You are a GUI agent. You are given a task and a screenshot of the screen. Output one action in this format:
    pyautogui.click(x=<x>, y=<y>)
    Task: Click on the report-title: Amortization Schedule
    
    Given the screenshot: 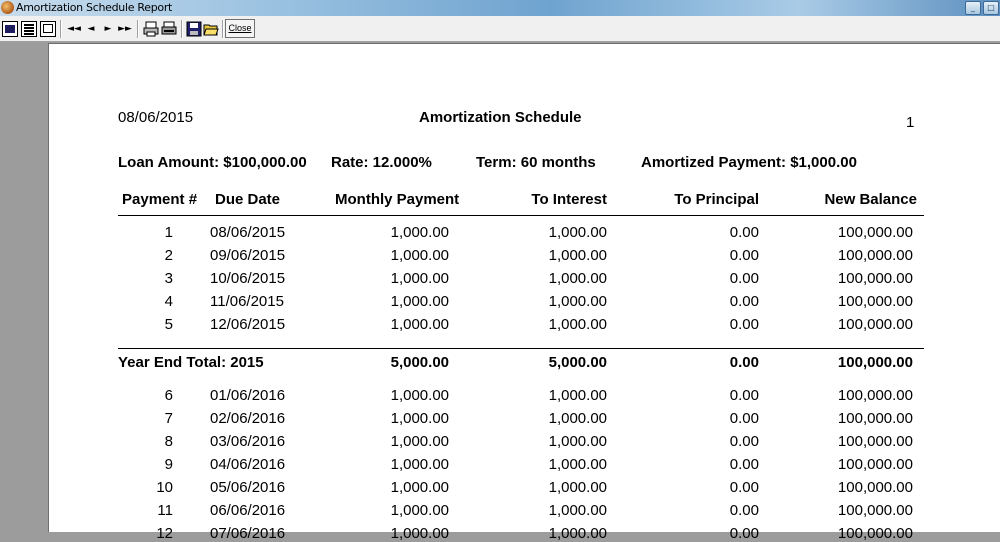 What is the action you would take?
    pyautogui.click(x=500, y=117)
    